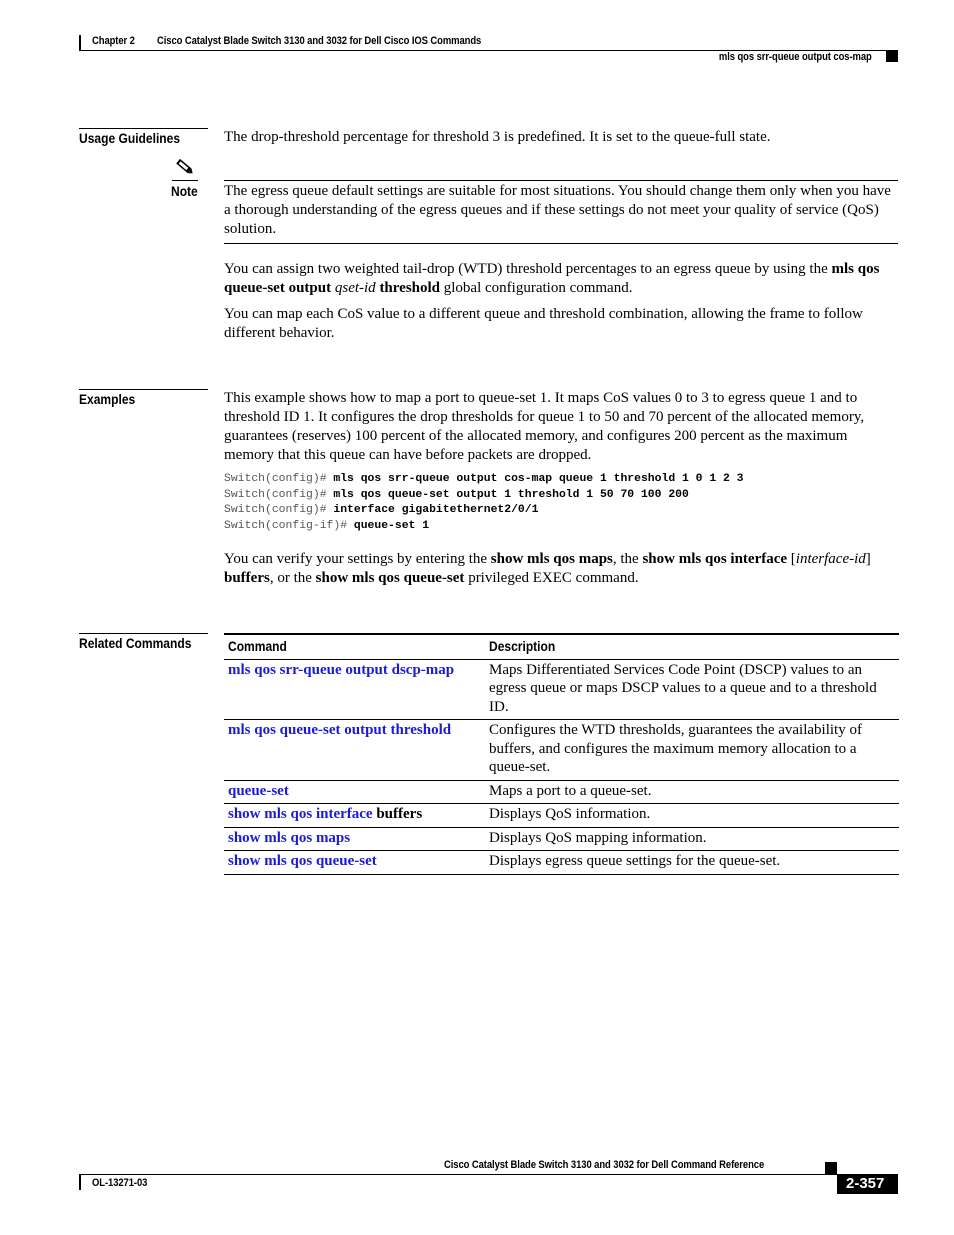 The width and height of the screenshot is (954, 1235). Describe the element at coordinates (257, 646) in the screenshot. I see `column-header-text: Command` at that location.